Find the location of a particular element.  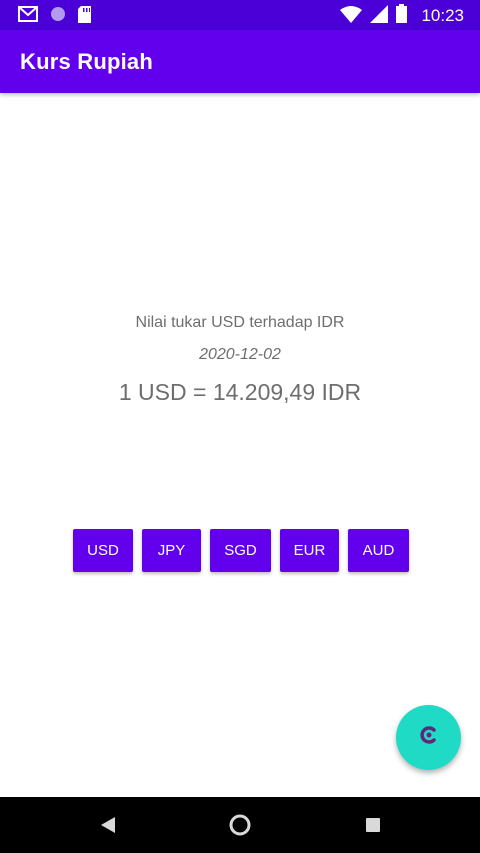

circle-icon is located at coordinates (58, 16).